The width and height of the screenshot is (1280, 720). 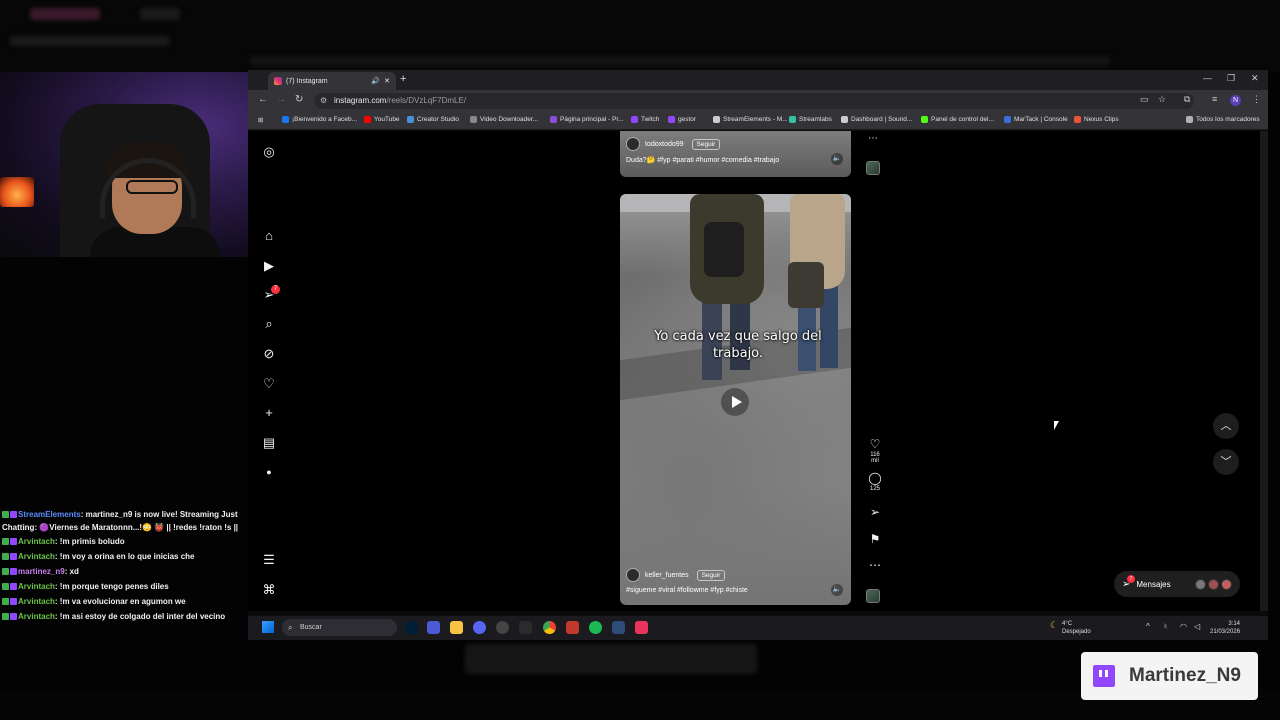 What do you see at coordinates (1144, 99) in the screenshot?
I see `cast-icon: ▭` at bounding box center [1144, 99].